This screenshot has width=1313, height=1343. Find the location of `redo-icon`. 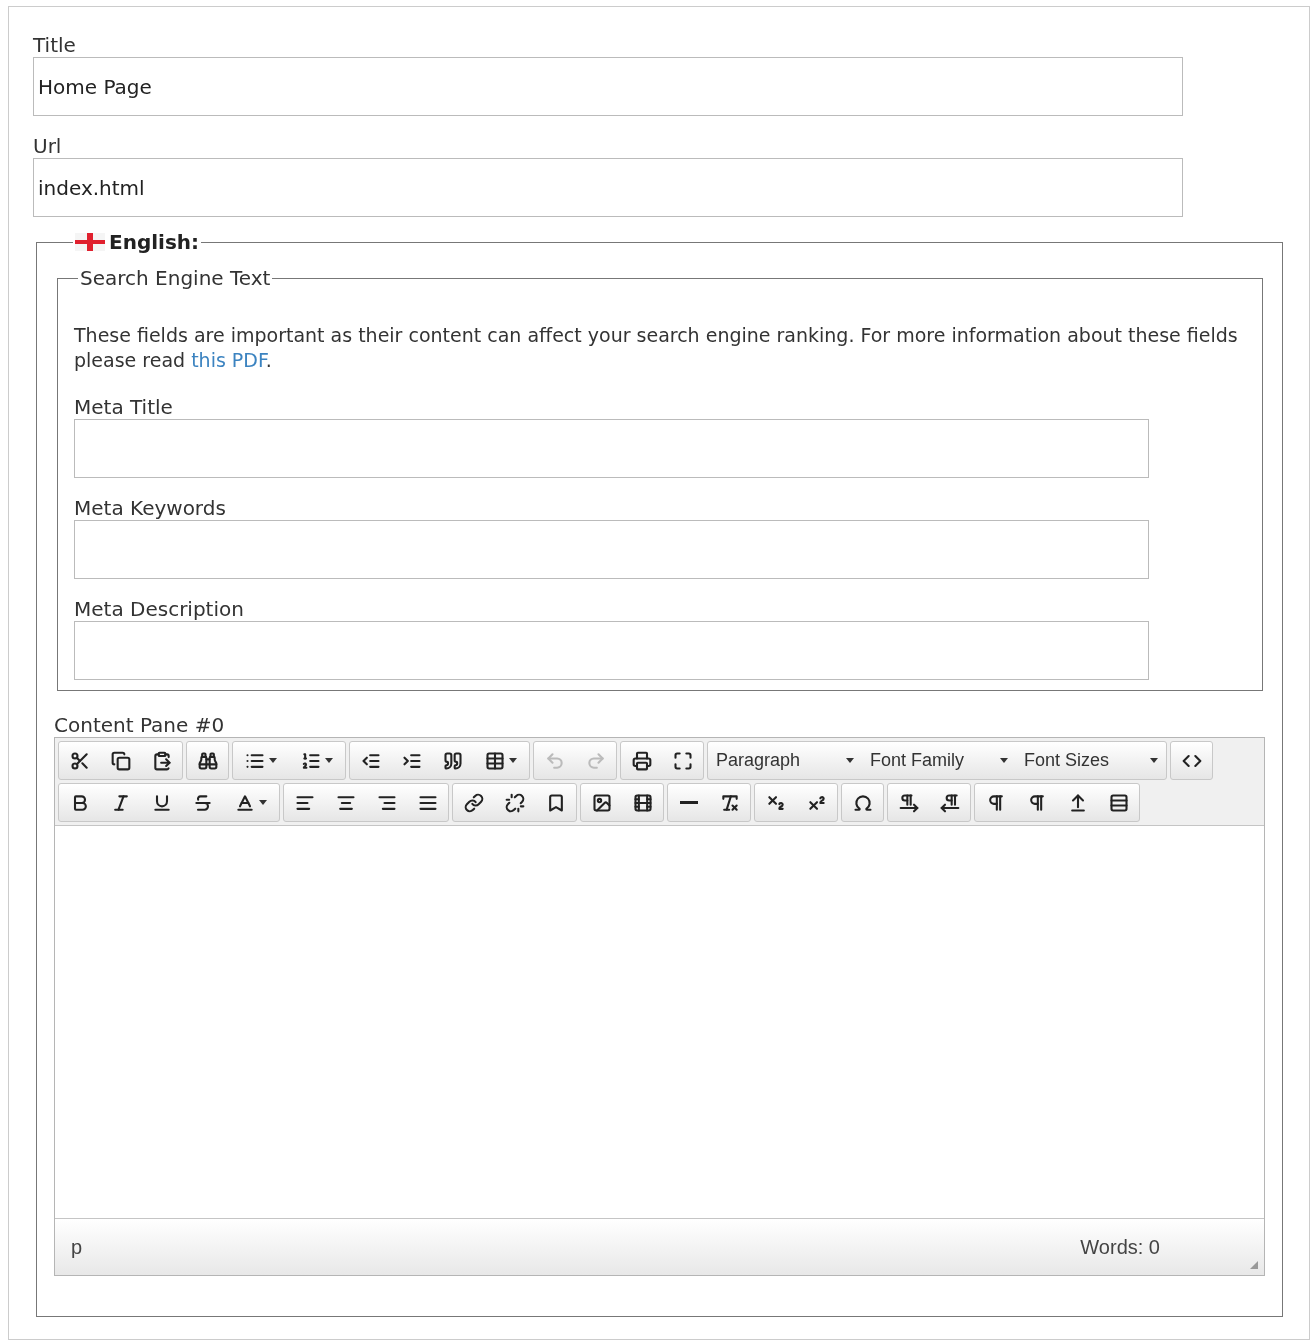

redo-icon is located at coordinates (595, 760).